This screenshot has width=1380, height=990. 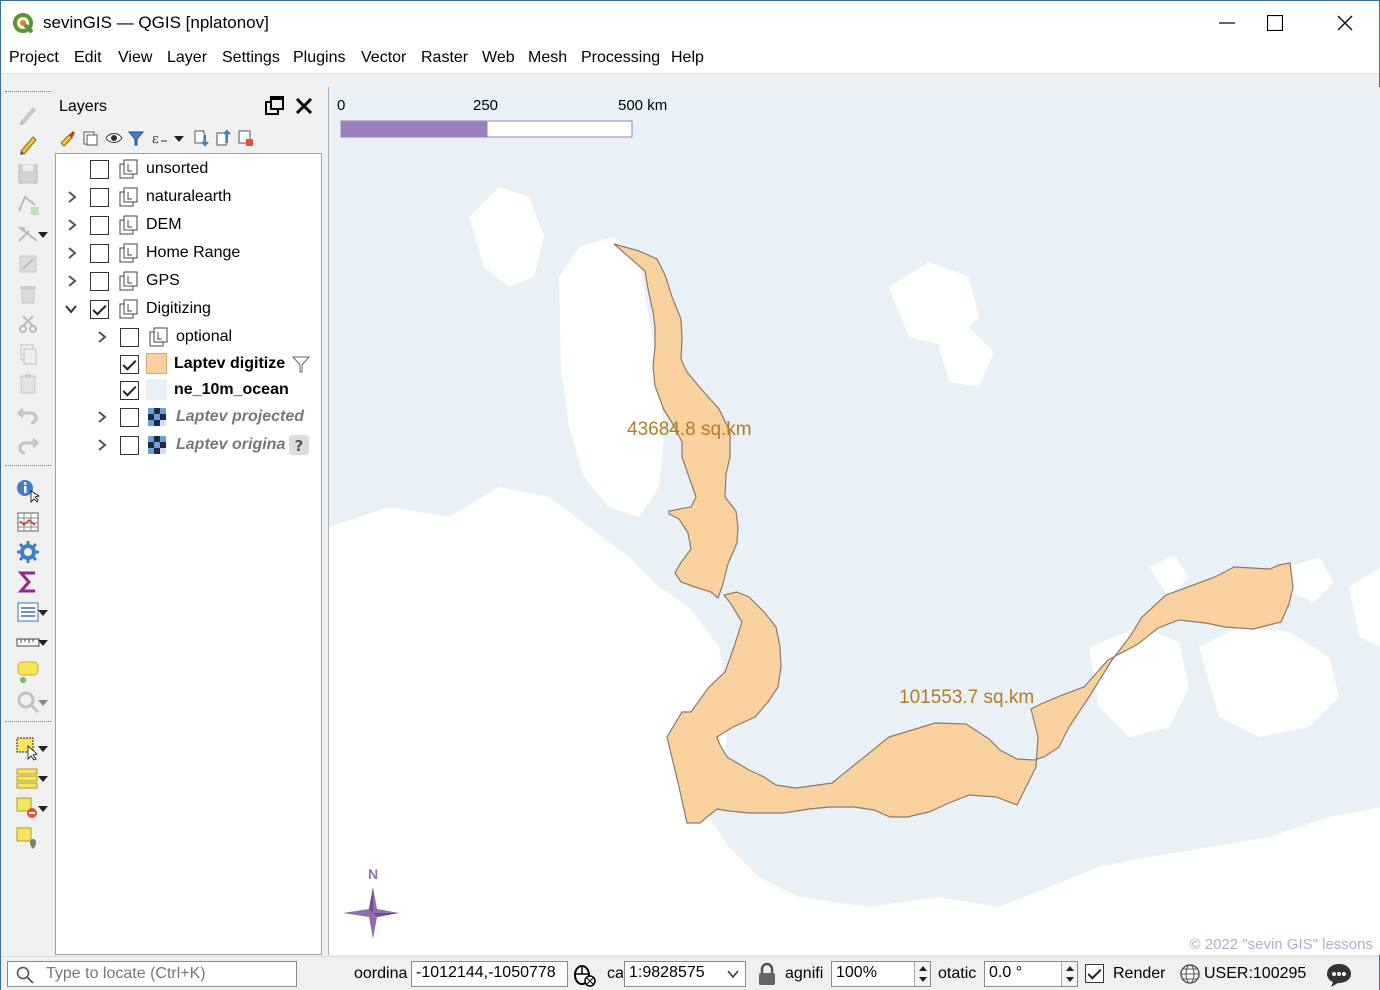 What do you see at coordinates (28, 264) in the screenshot?
I see `modify-attributes-icon` at bounding box center [28, 264].